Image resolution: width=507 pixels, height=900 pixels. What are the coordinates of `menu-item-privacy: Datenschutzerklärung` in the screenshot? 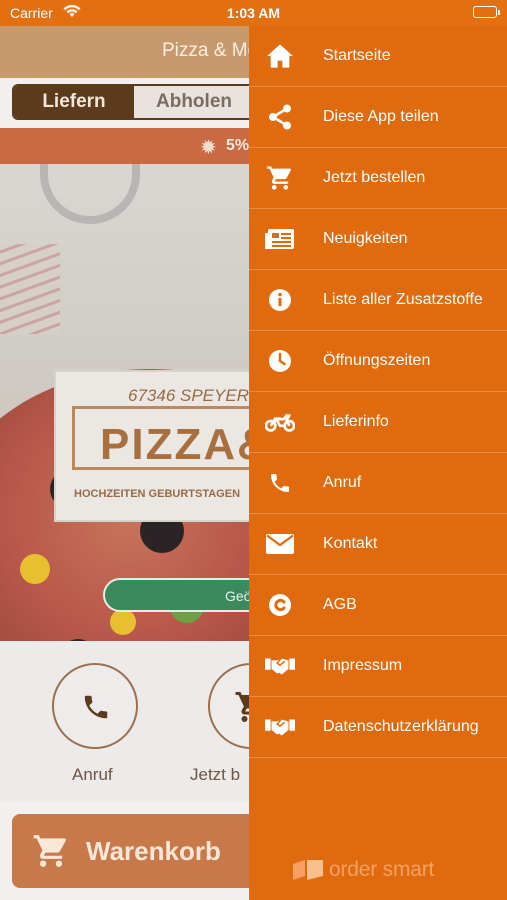 It's located at (378, 727).